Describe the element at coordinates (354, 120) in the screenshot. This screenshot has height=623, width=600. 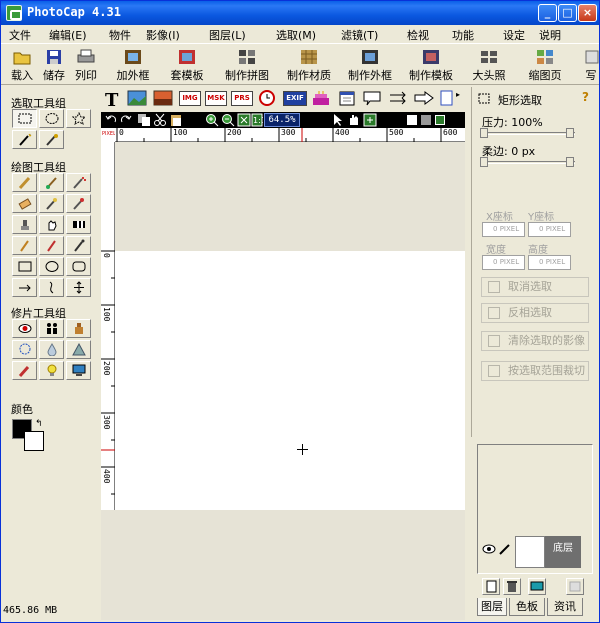
I see `hand-icon` at that location.